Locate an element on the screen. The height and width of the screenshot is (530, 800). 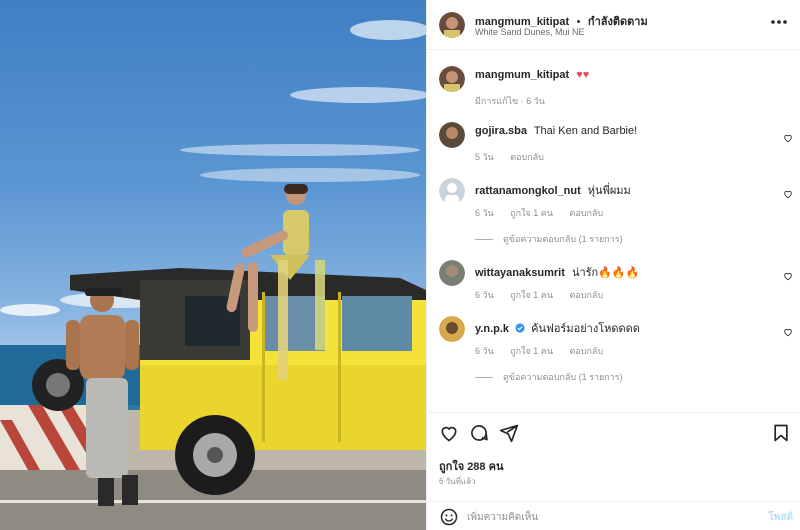
caption-row: mangmum_kitipat ♥♥ มีการแก้ไข · 6 วัน is located at coordinates (613, 88).